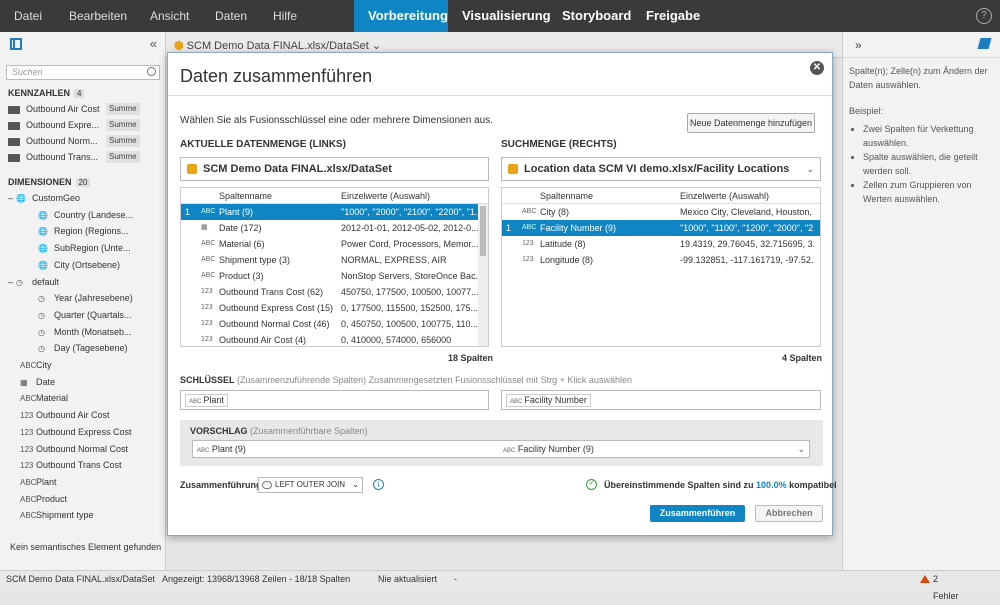 The width and height of the screenshot is (1000, 605). I want to click on search-placeholder: Suchen, so click(27, 72).